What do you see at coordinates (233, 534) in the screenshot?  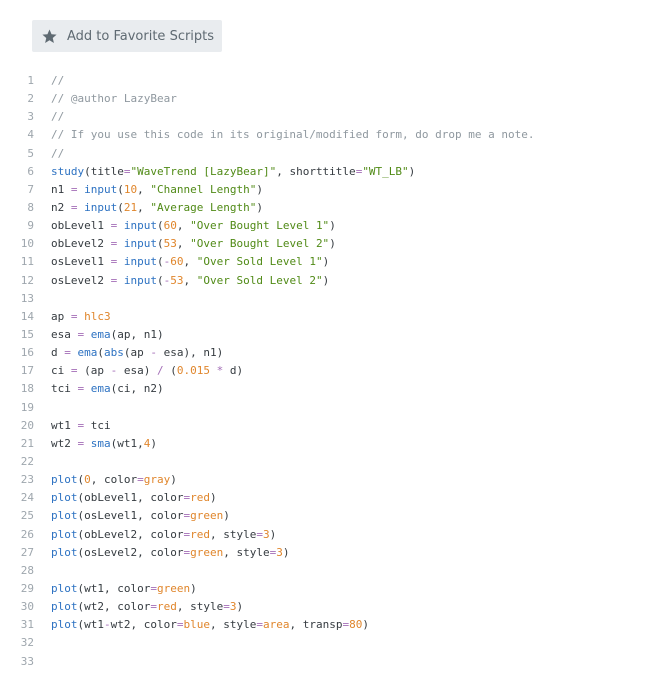 I see `code-token: , style` at bounding box center [233, 534].